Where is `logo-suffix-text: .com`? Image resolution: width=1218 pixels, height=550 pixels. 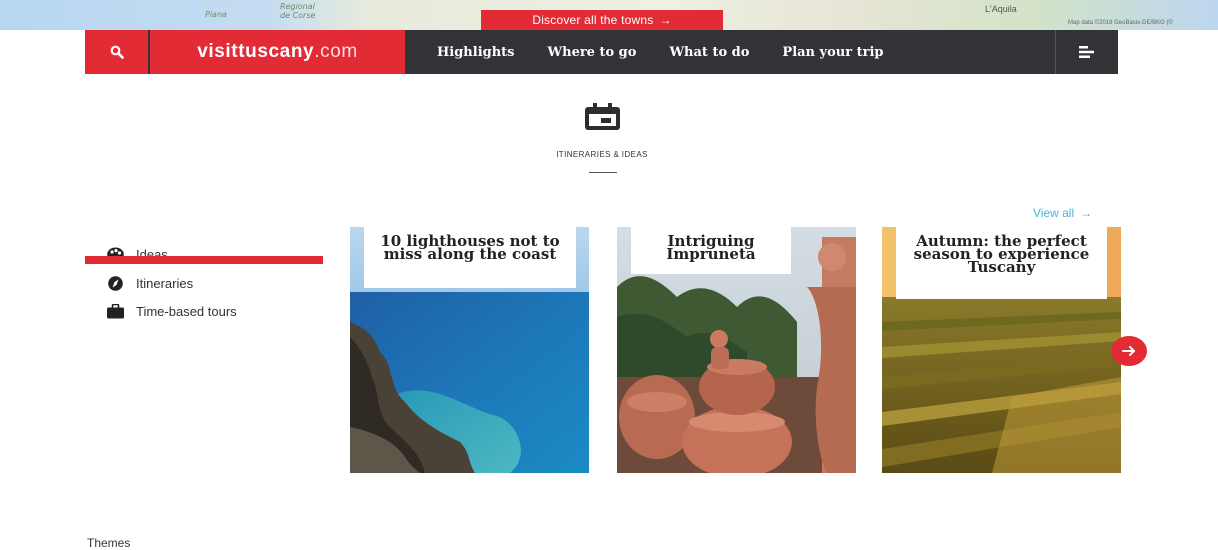 logo-suffix-text: .com is located at coordinates (336, 51).